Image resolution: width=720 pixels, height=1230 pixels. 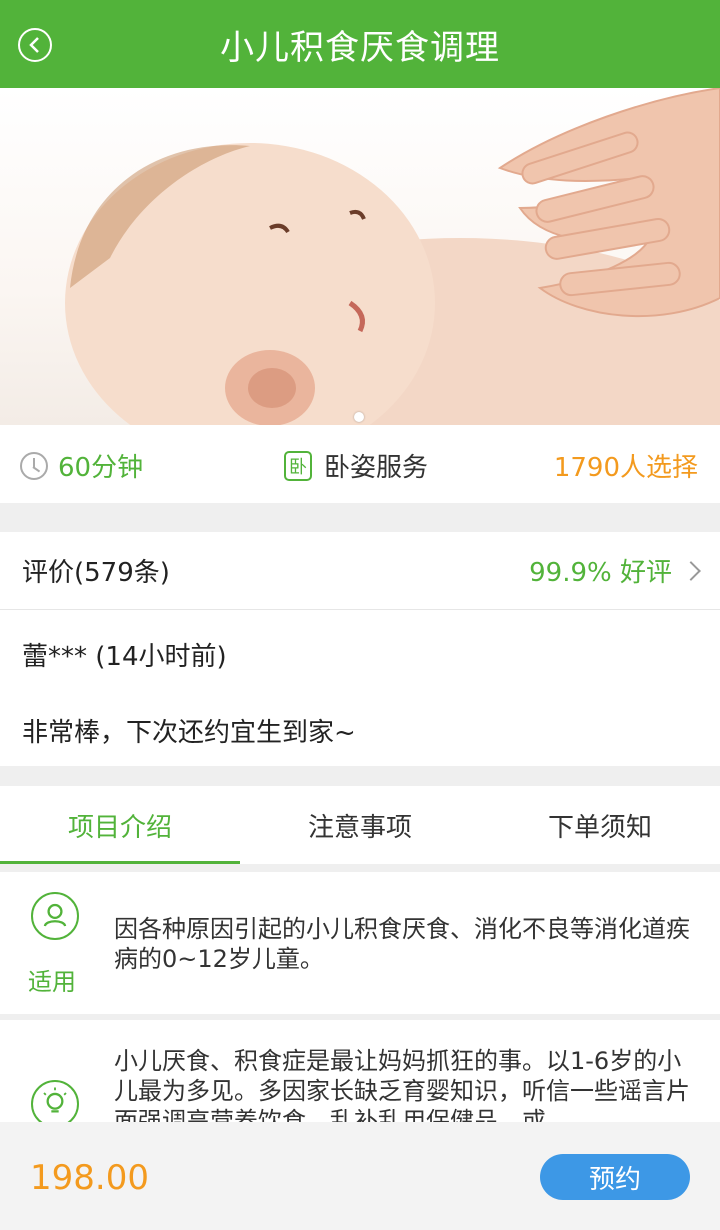 What do you see at coordinates (376, 468) in the screenshot?
I see `position-label: 卧姿服务` at bounding box center [376, 468].